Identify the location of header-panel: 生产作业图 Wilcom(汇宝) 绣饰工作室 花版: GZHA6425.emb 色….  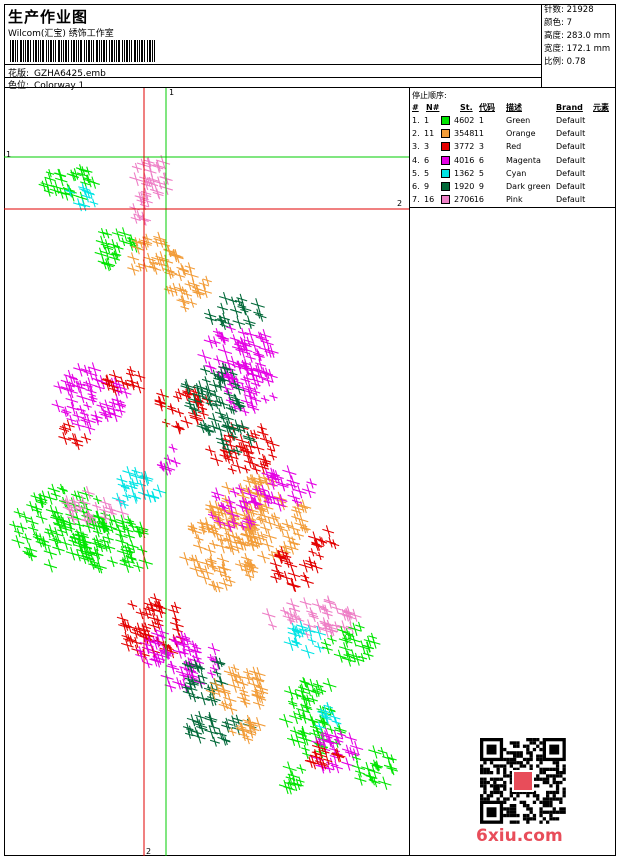
(273, 47).